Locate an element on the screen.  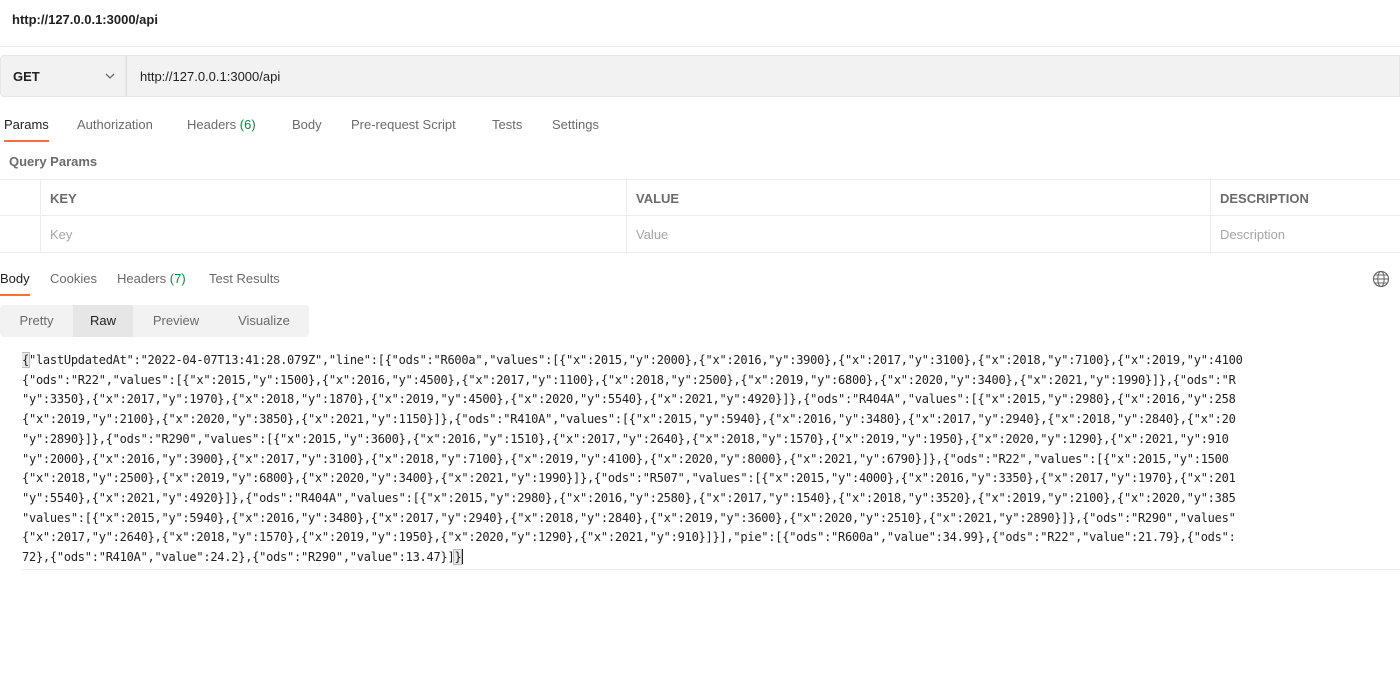
tab-tests-label: Tests is located at coordinates (507, 124).